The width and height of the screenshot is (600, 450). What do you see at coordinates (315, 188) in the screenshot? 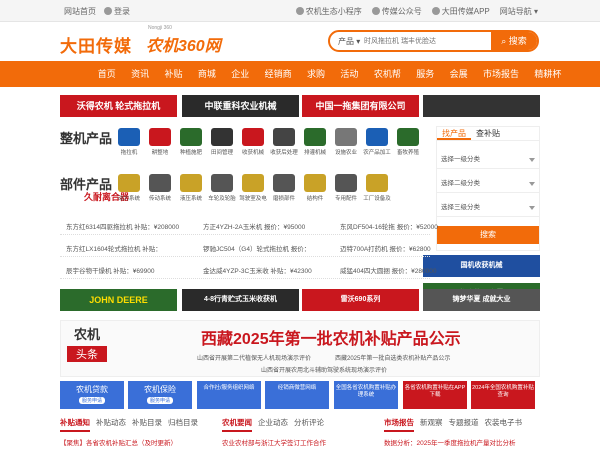
I see `part-category-6: 结构件` at bounding box center [315, 188].